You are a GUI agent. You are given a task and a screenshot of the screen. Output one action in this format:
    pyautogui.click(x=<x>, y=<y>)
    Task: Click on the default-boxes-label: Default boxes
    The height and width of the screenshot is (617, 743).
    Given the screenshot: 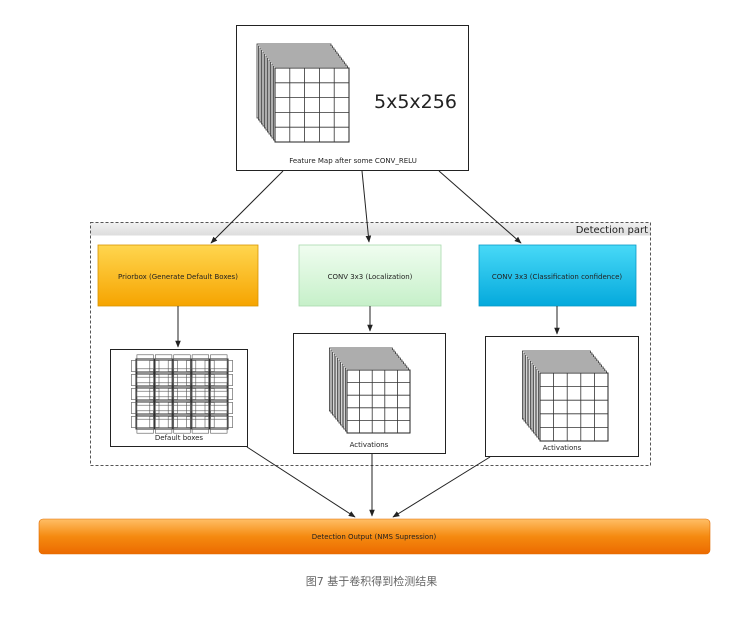 What is the action you would take?
    pyautogui.click(x=179, y=438)
    